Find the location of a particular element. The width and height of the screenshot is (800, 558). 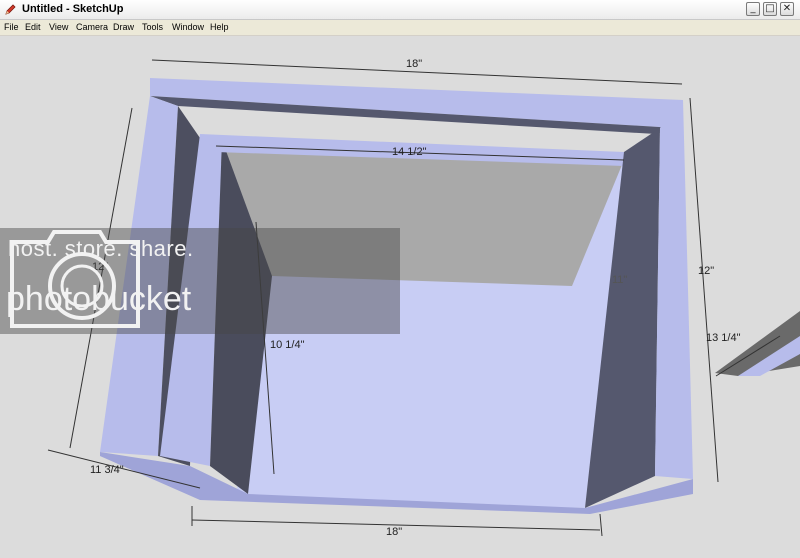

dim-inner-height: 10 1/4" is located at coordinates (287, 345).